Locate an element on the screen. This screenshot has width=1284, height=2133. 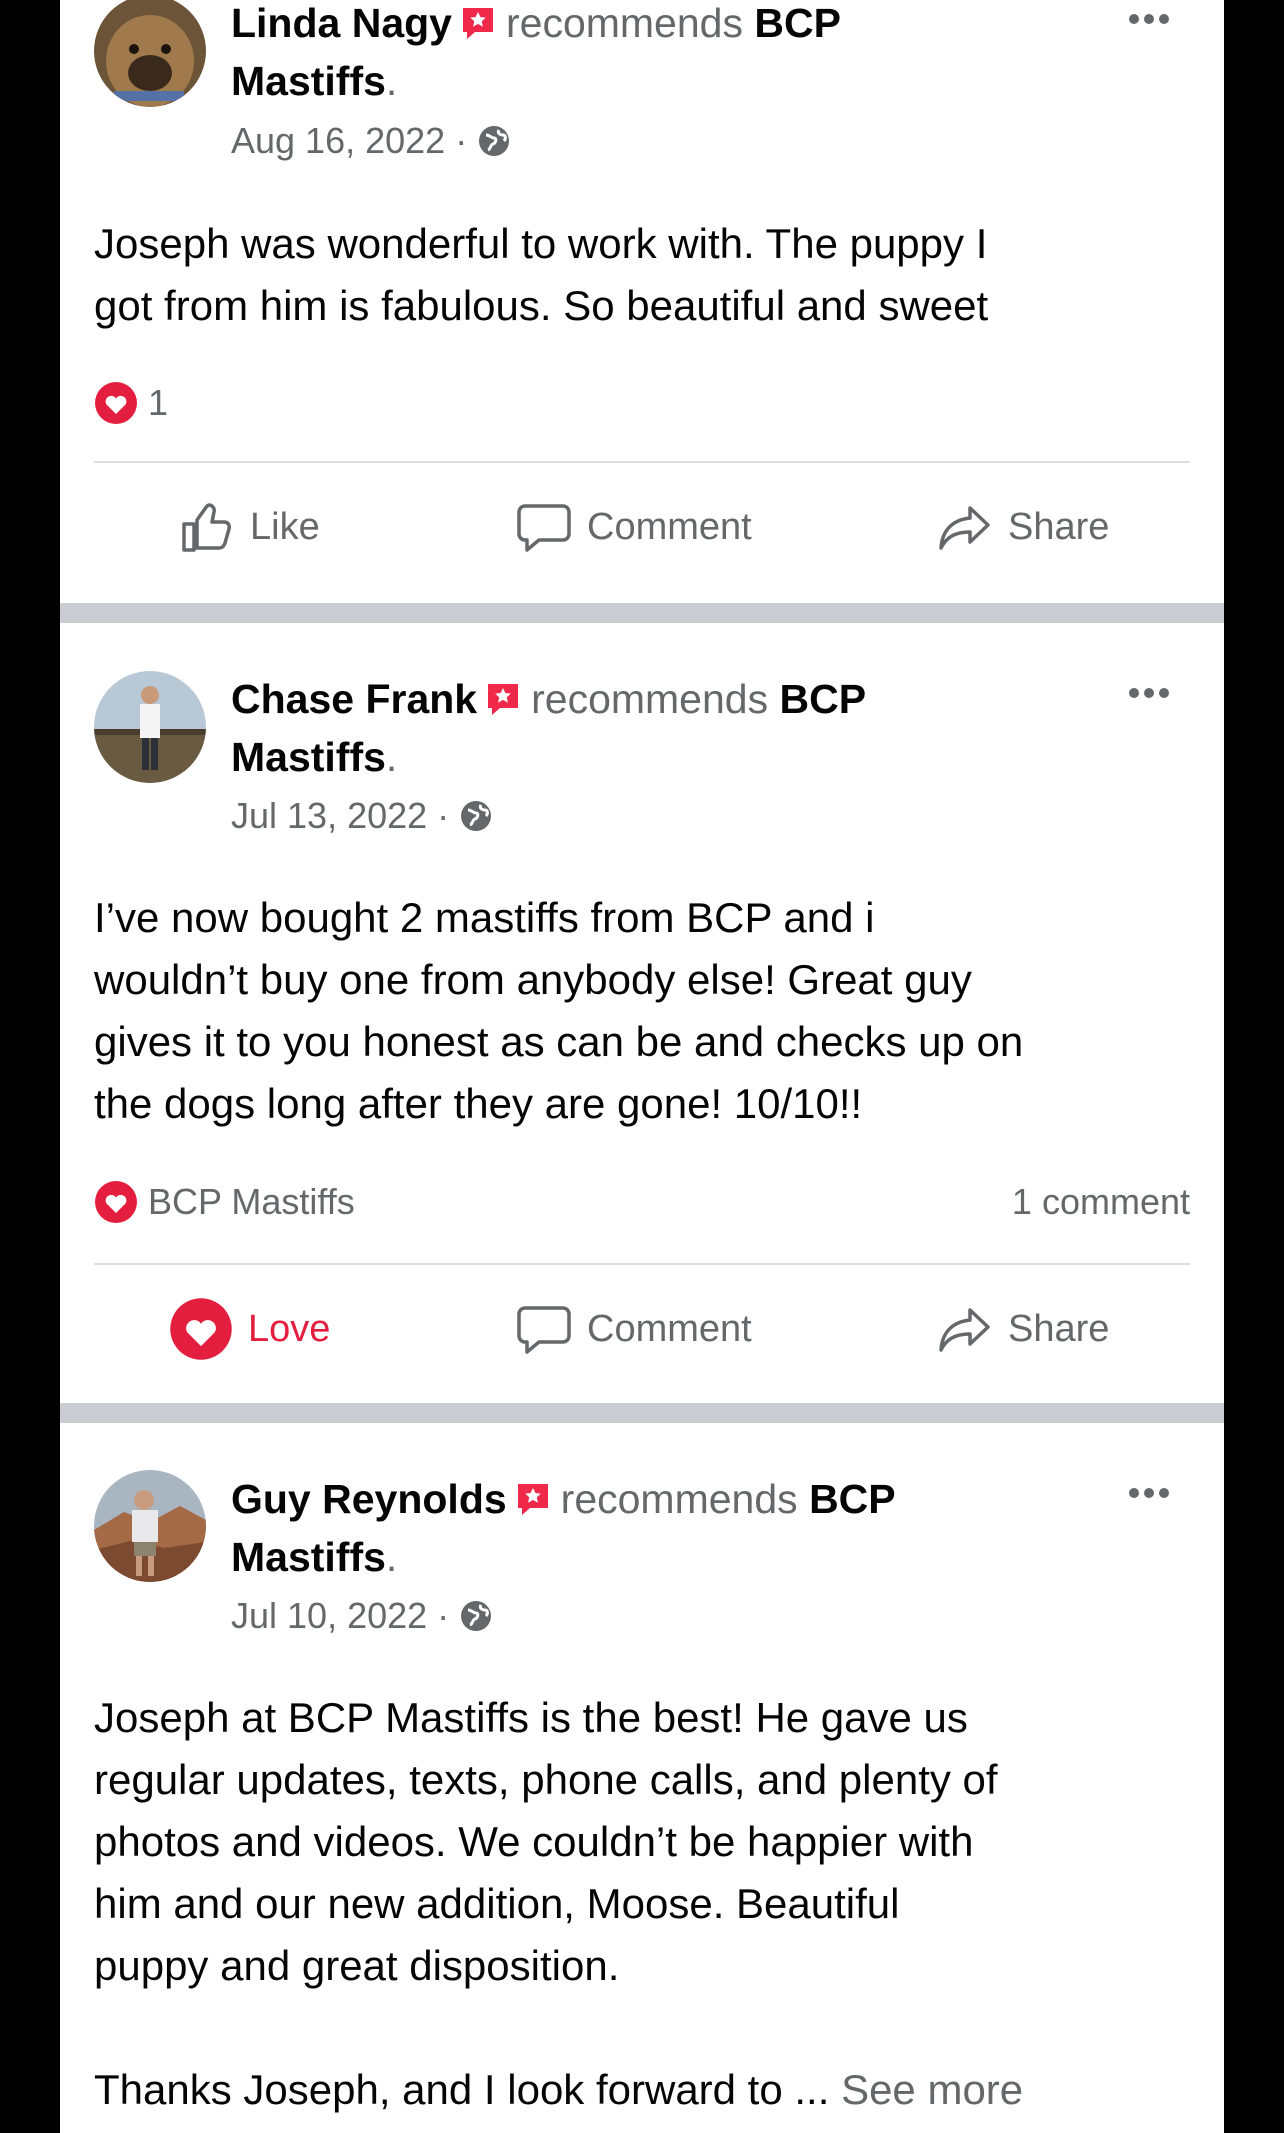
post-date: Jul 10, 2022 · is located at coordinates (362, 1616).